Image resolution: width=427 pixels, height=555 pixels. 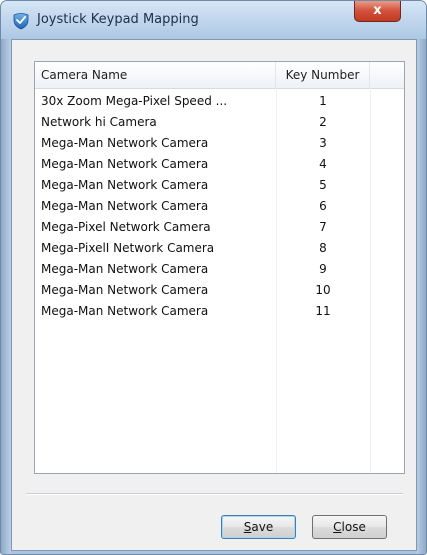 I want to click on table-row: Mega-Man Network Camera 5, so click(x=219, y=185).